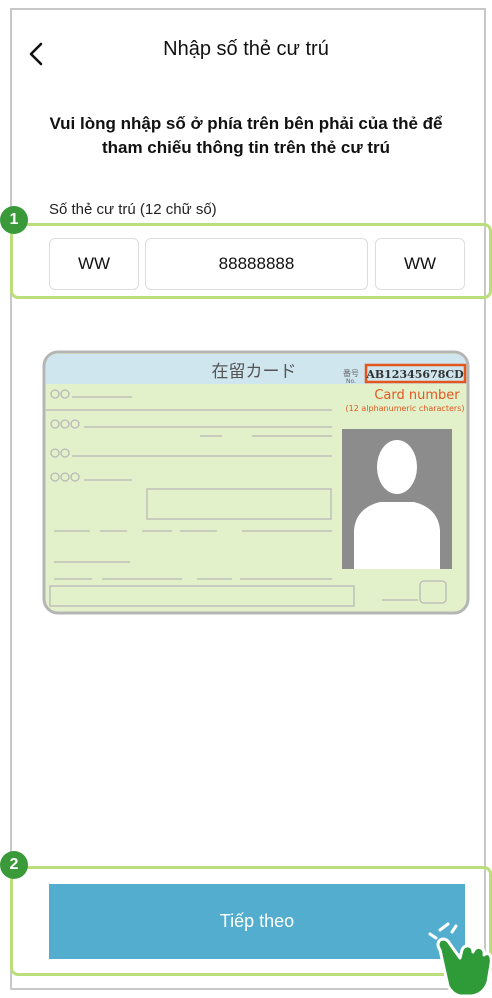 The width and height of the screenshot is (492, 998). Describe the element at coordinates (254, 372) in the screenshot. I see `card-title-jp: 在留カード` at that location.